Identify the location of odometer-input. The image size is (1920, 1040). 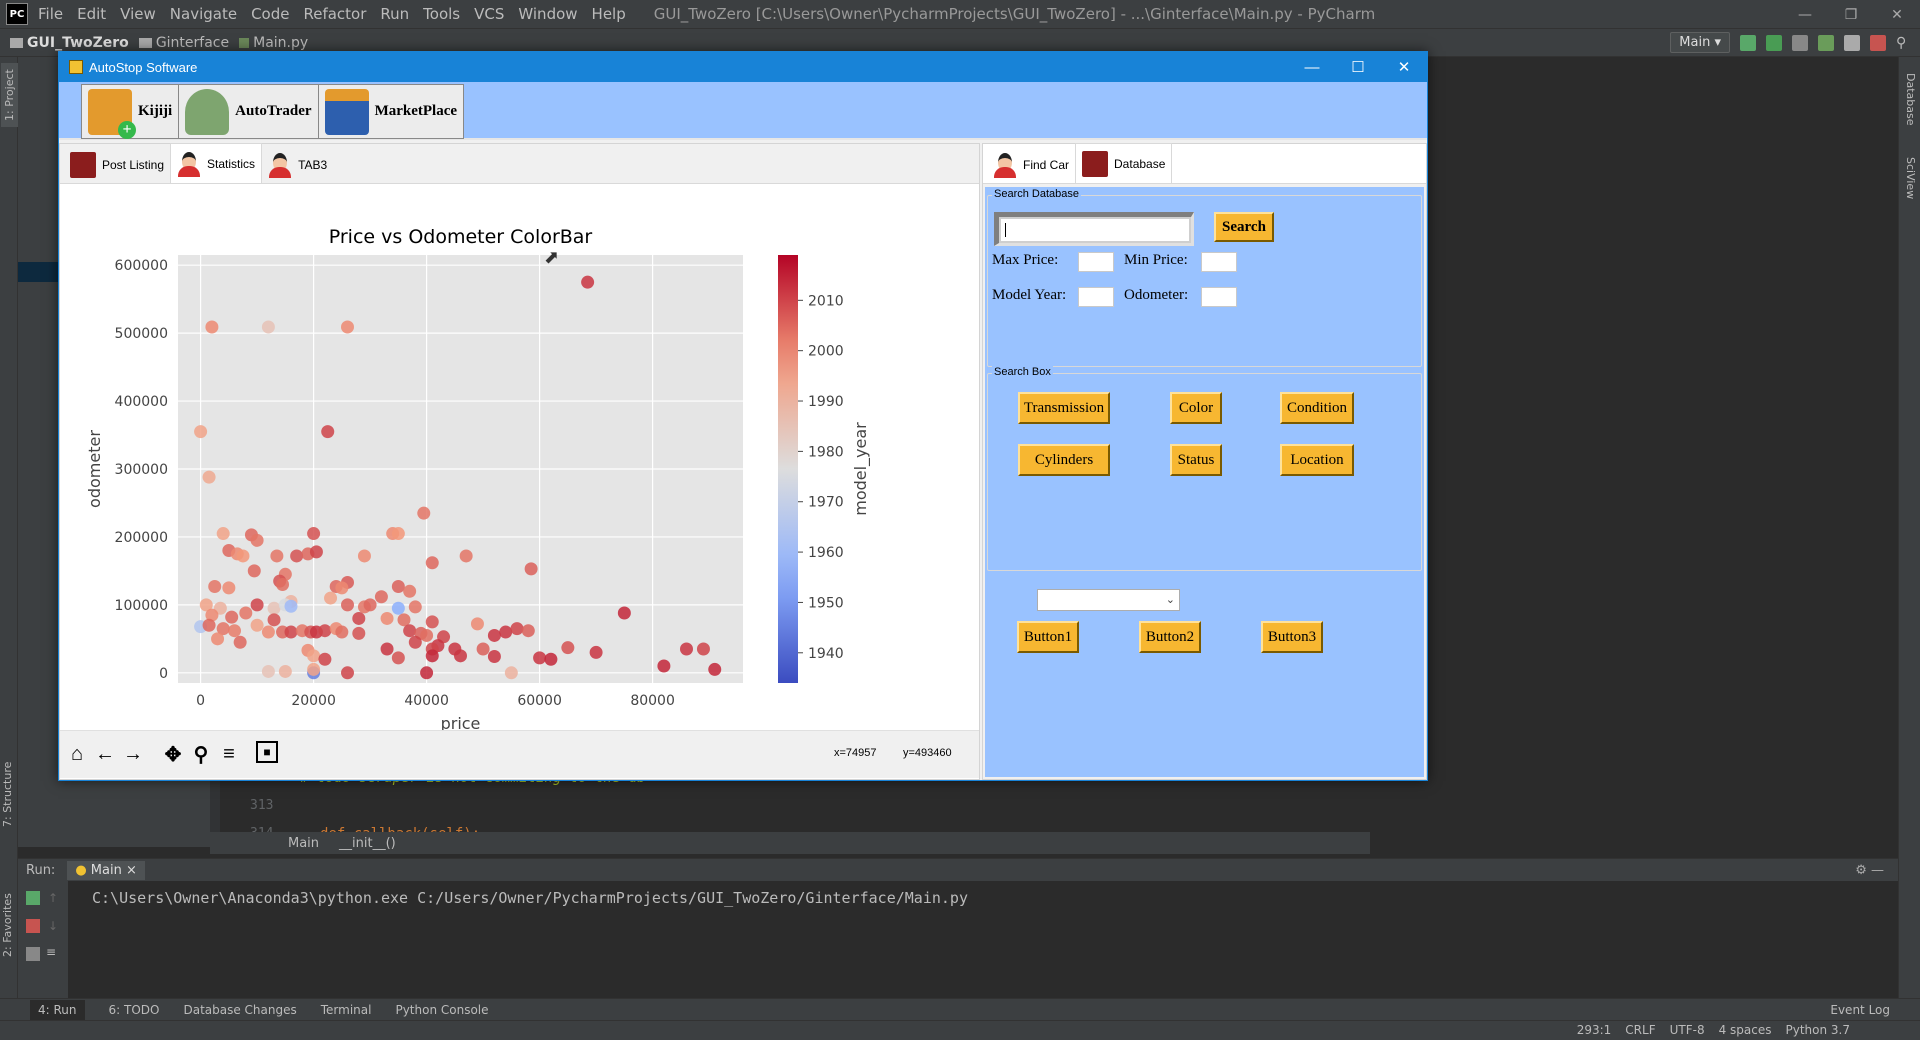
(1219, 297).